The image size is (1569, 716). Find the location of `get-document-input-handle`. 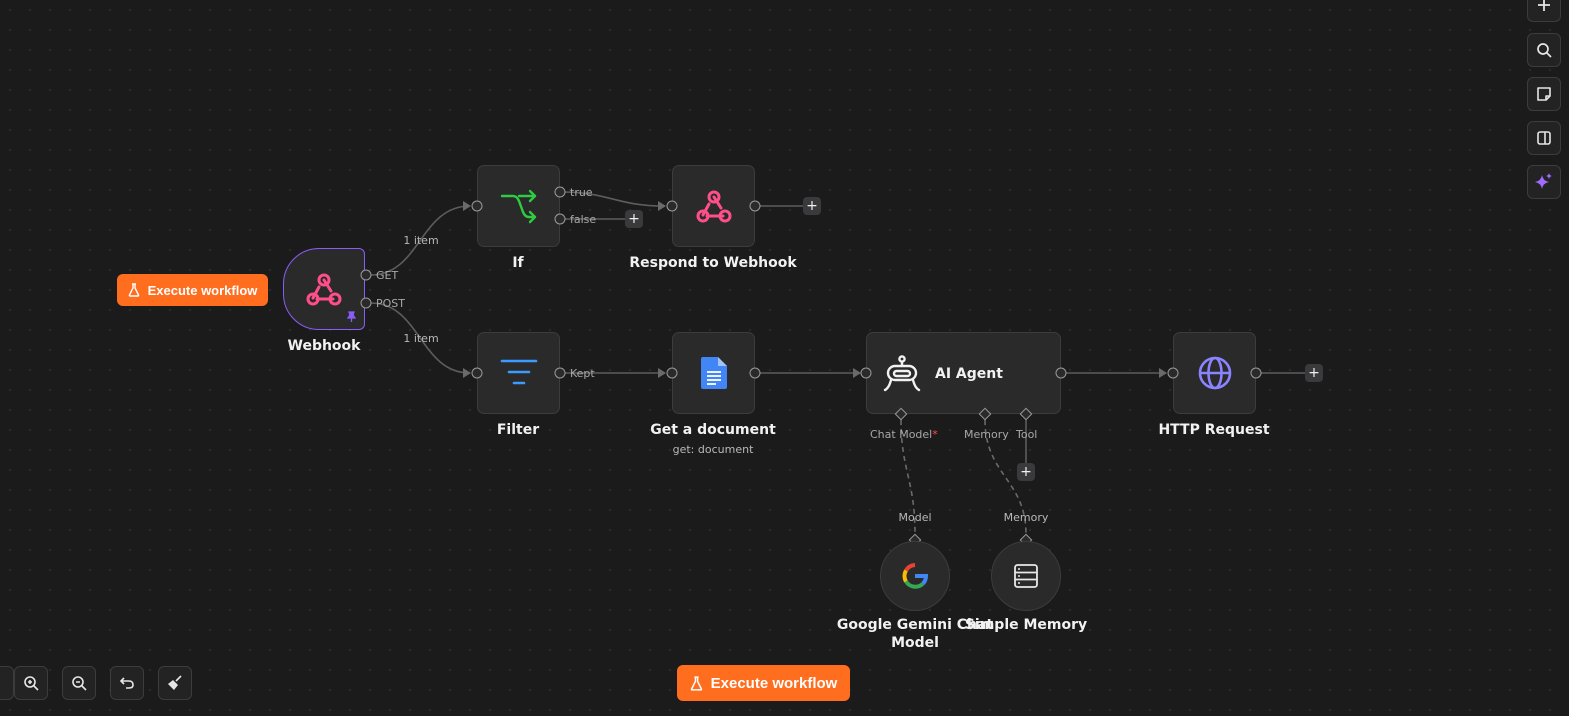

get-document-input-handle is located at coordinates (672, 373).